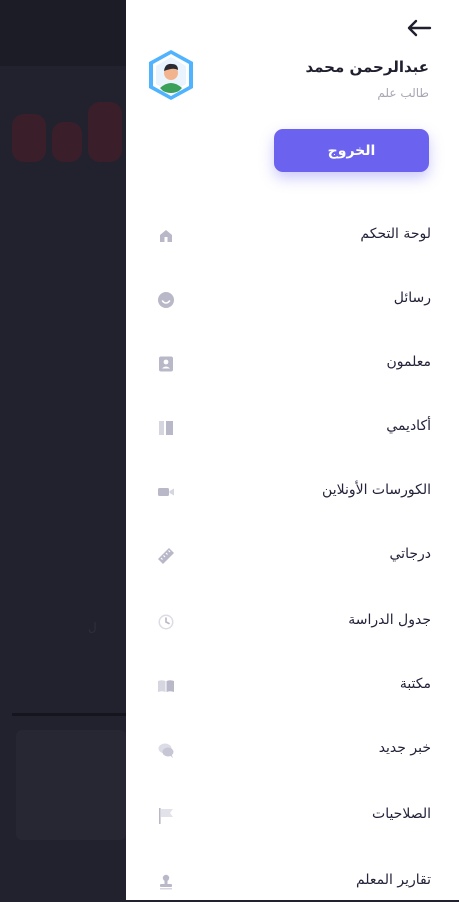  I want to click on menu-item-label: معلمون, so click(409, 362).